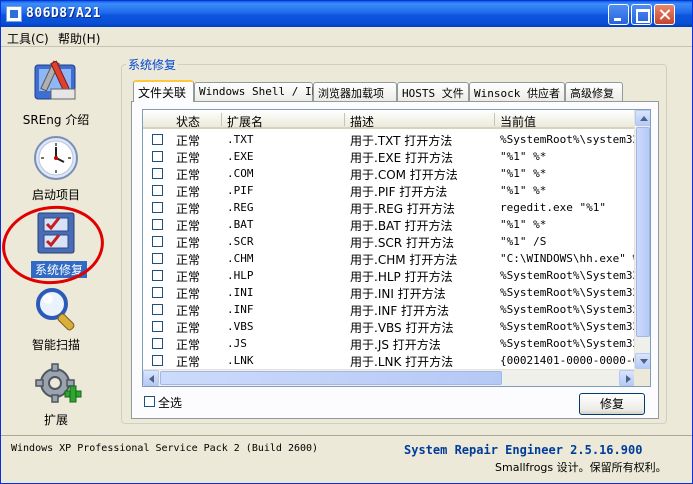 This screenshot has height=484, width=693. Describe the element at coordinates (523, 156) in the screenshot. I see `cell-current-value: "%1" %*` at that location.